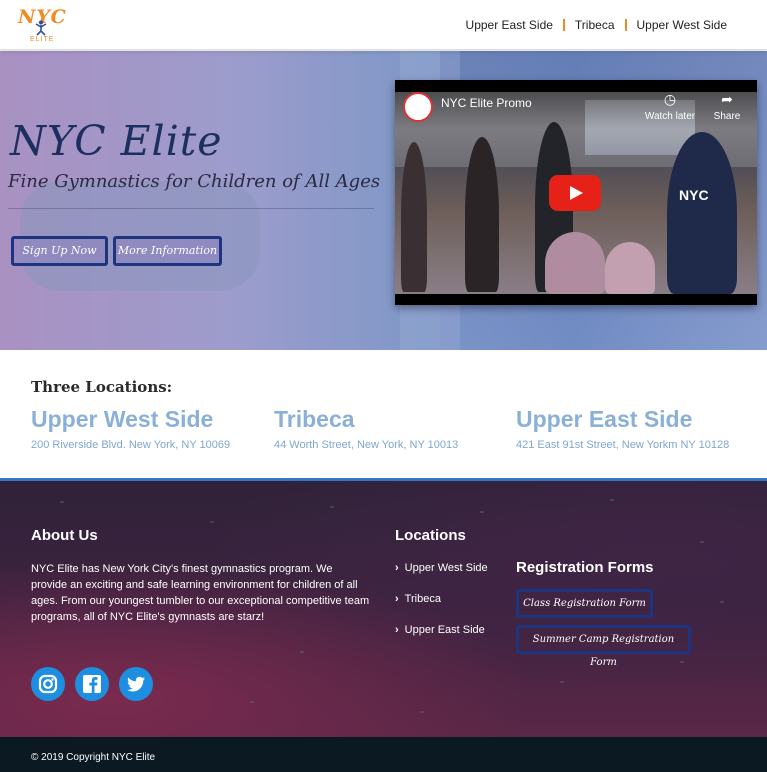 This screenshot has height=772, width=767. I want to click on copyright-bar: © 2019 Copyright NYC Elite, so click(383, 754).